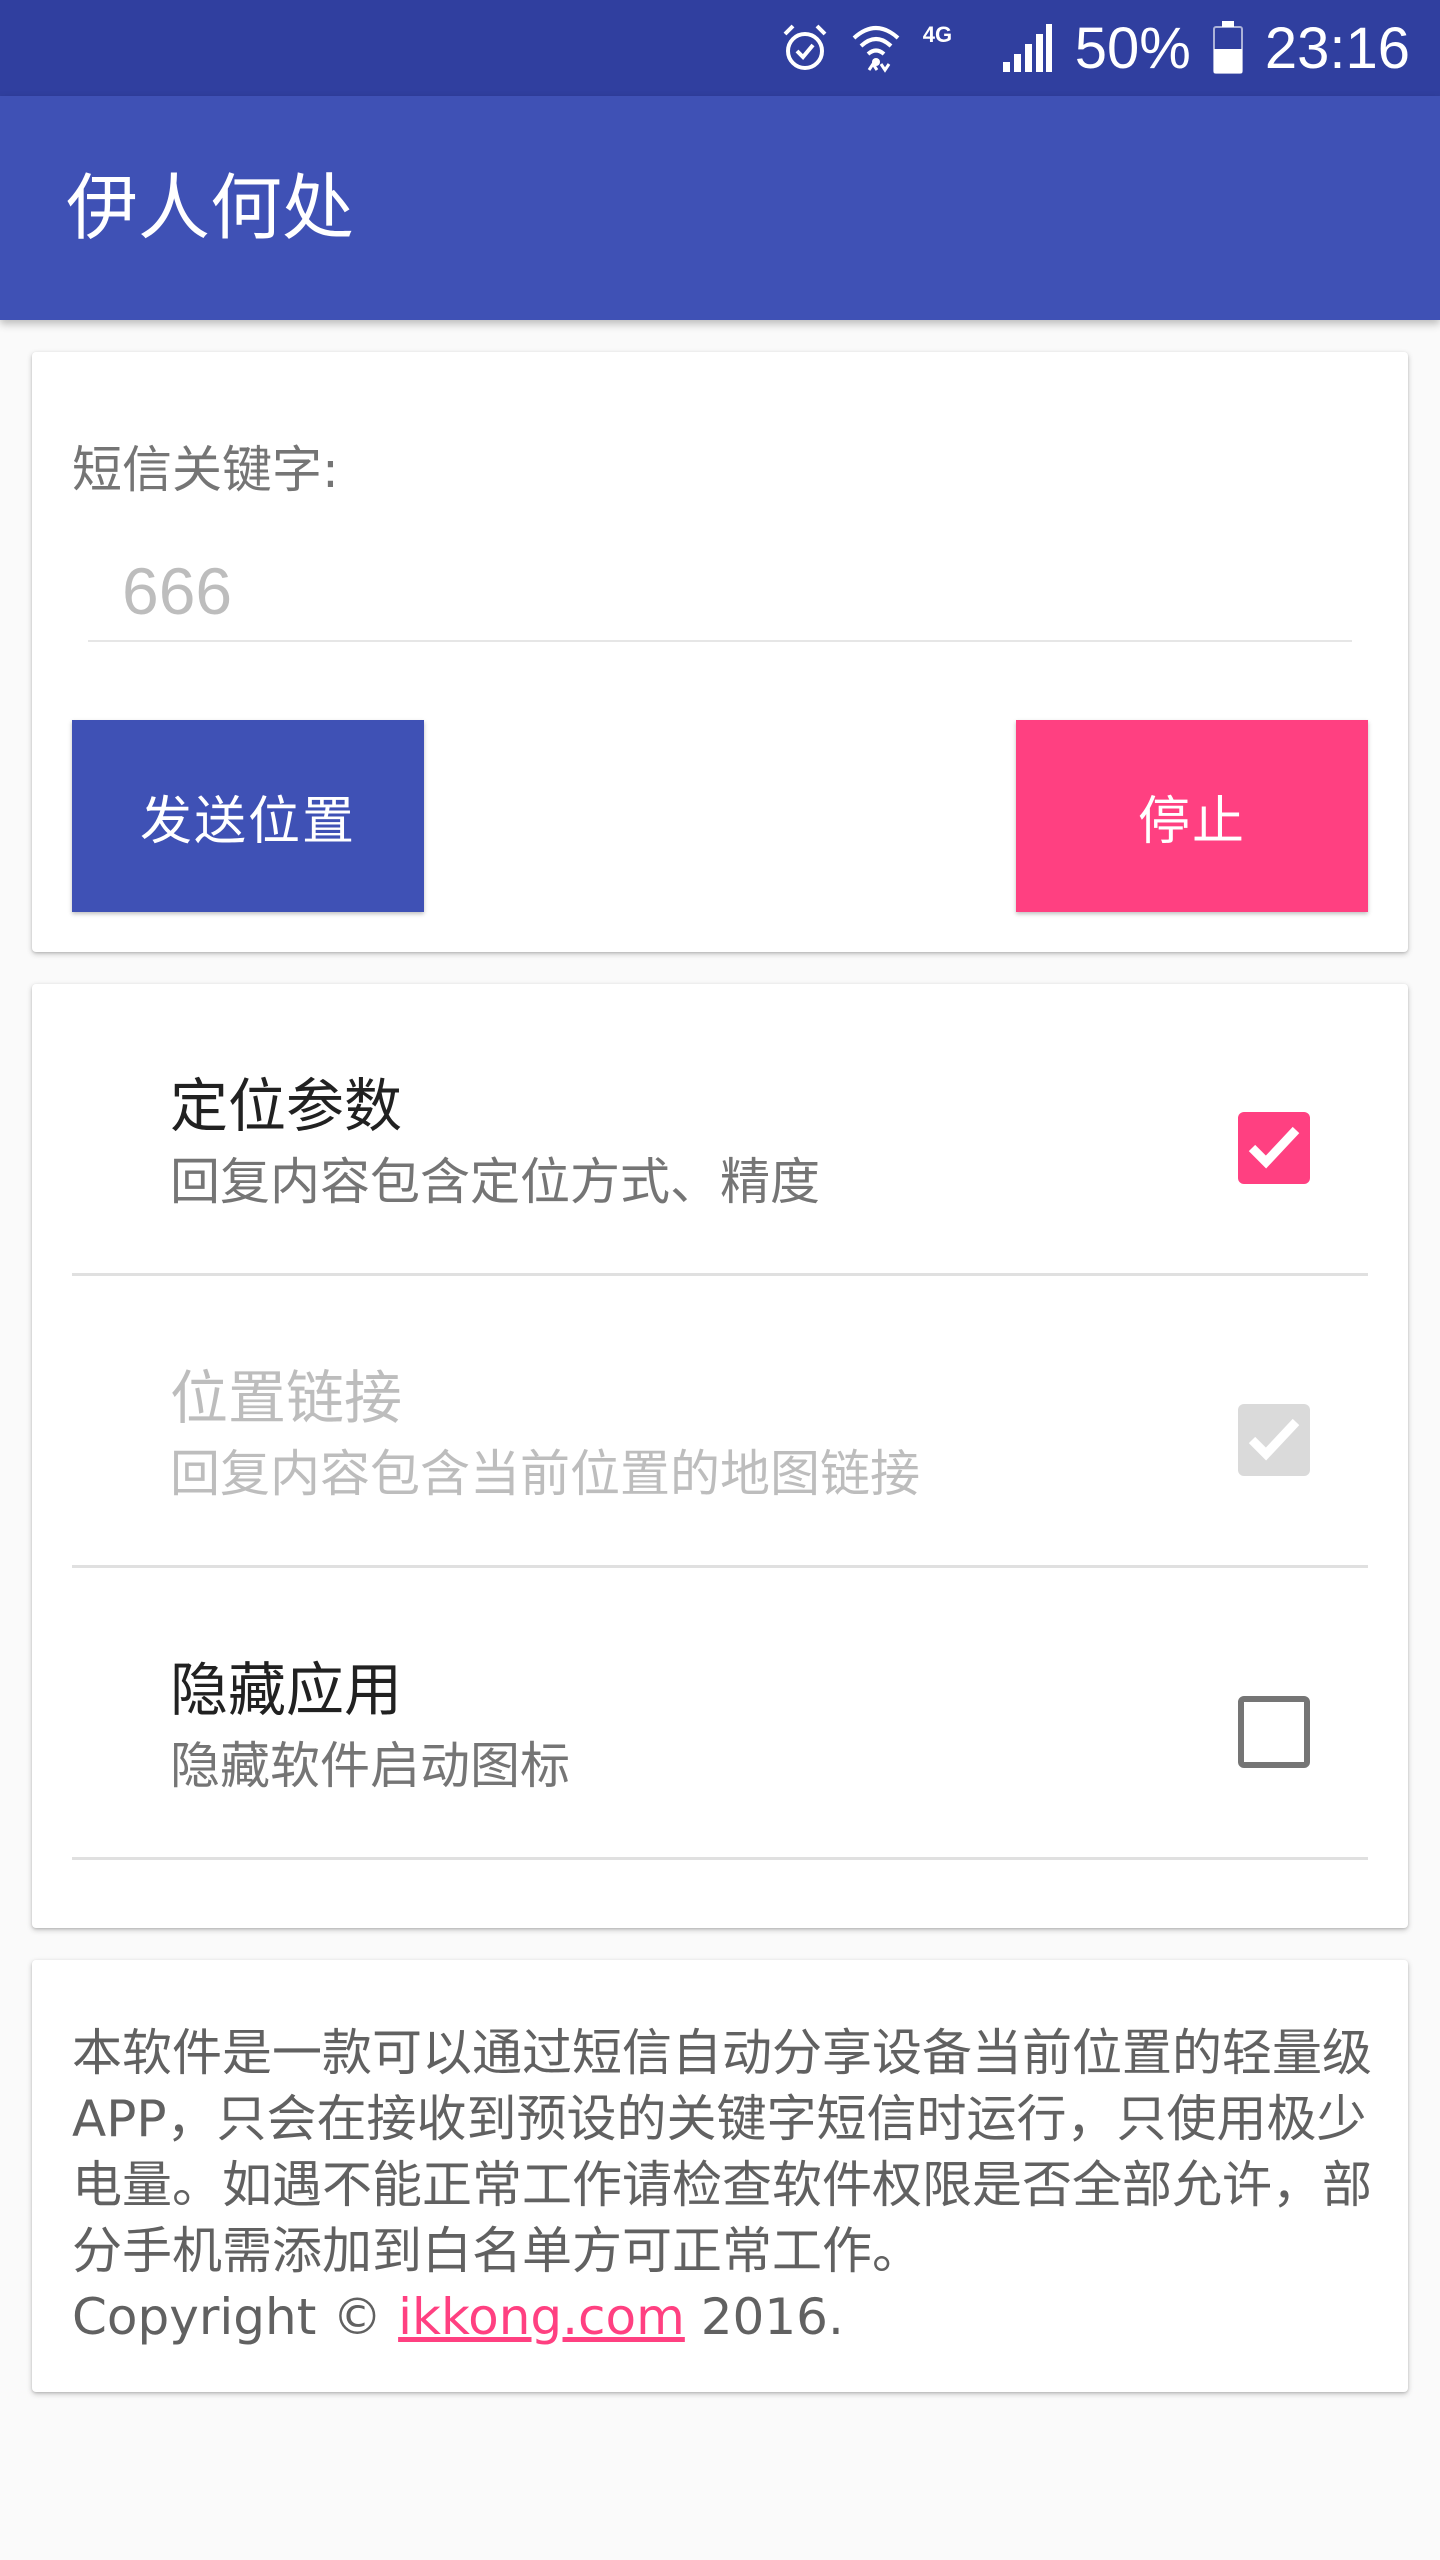 The height and width of the screenshot is (2560, 1440). Describe the element at coordinates (876, 48) in the screenshot. I see `wifi-icon` at that location.